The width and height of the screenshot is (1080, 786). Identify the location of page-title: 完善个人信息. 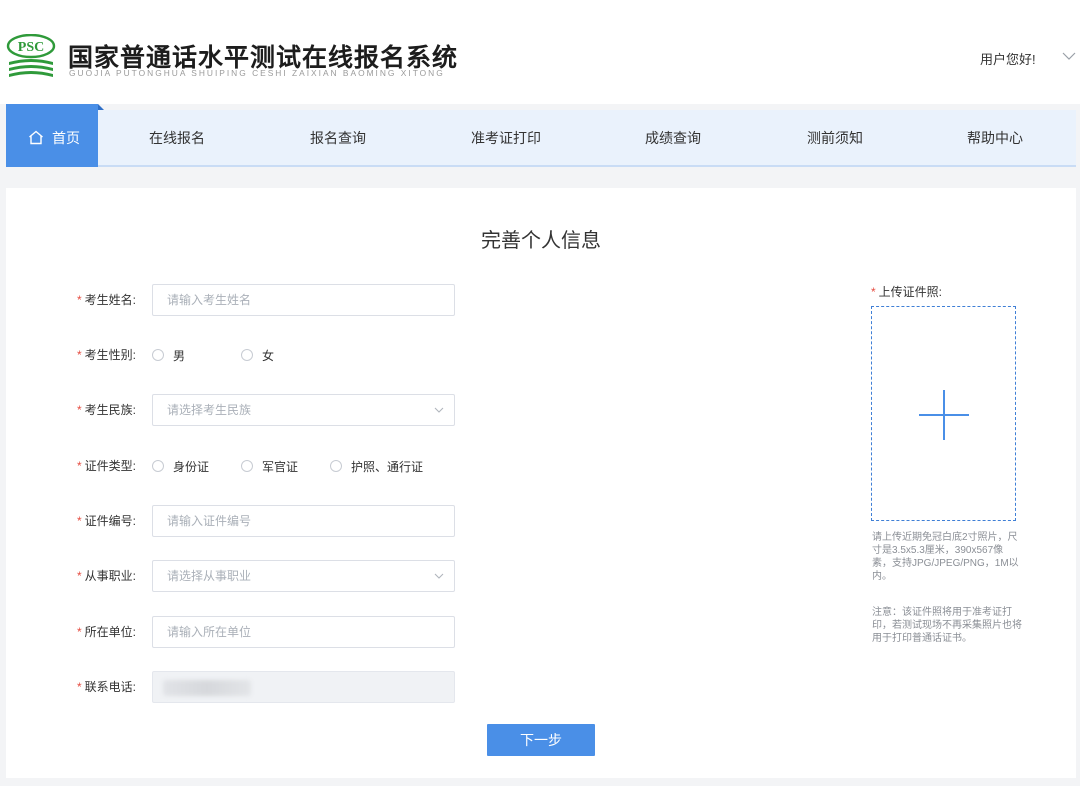
(541, 241).